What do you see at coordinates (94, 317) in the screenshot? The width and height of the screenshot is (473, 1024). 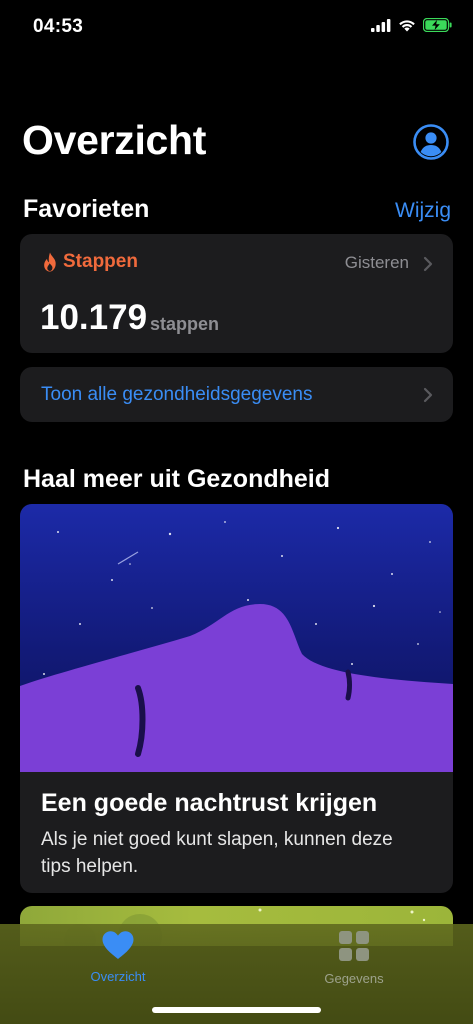 I see `steps-value: 10.179` at bounding box center [94, 317].